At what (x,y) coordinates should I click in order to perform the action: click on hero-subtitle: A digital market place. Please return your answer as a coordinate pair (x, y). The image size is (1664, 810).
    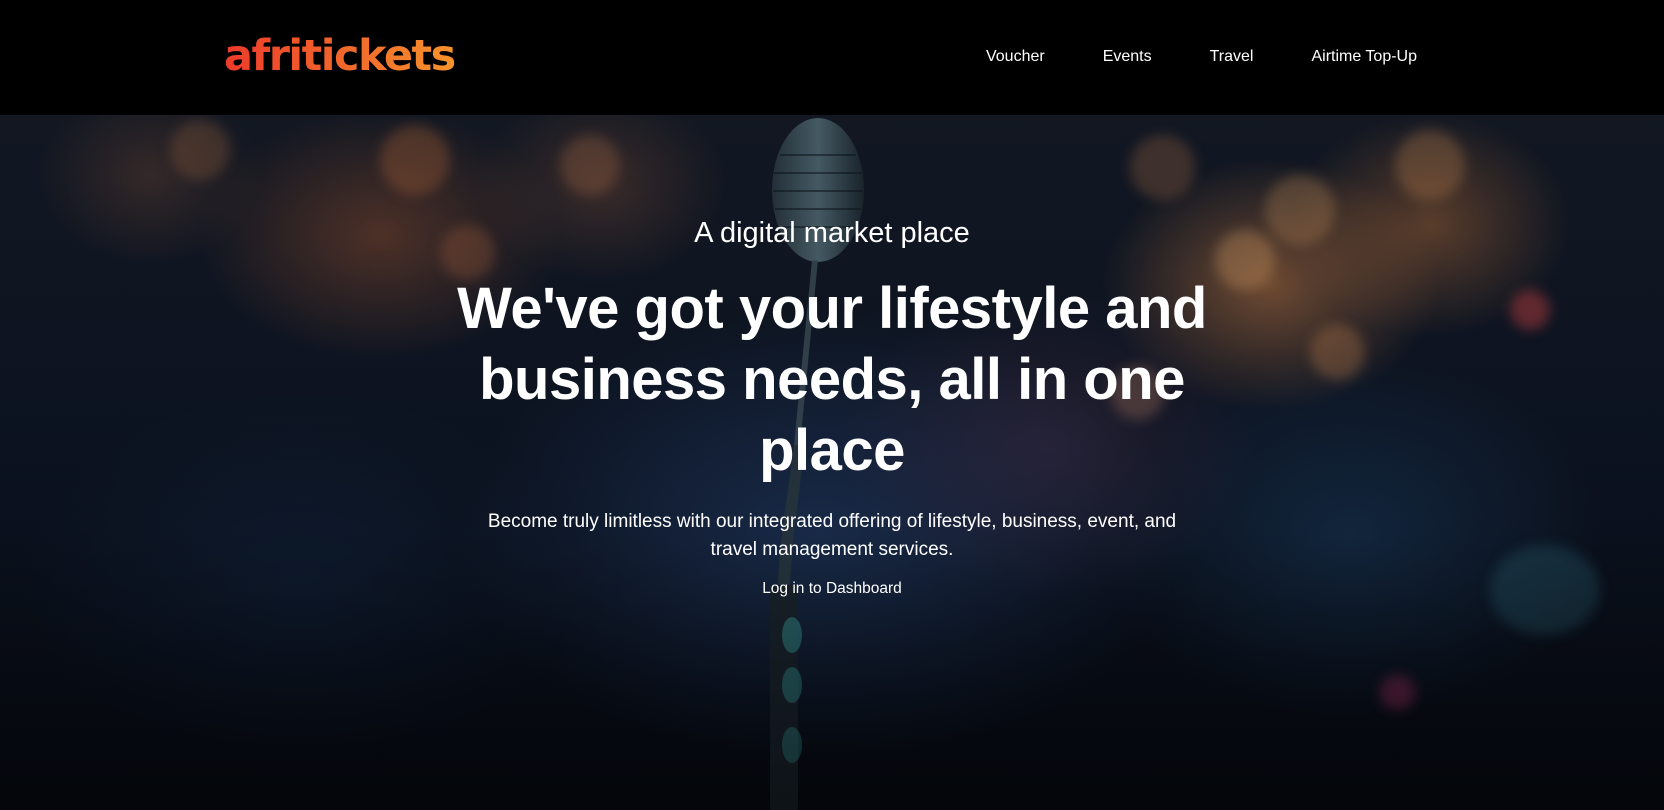
    Looking at the image, I should click on (832, 233).